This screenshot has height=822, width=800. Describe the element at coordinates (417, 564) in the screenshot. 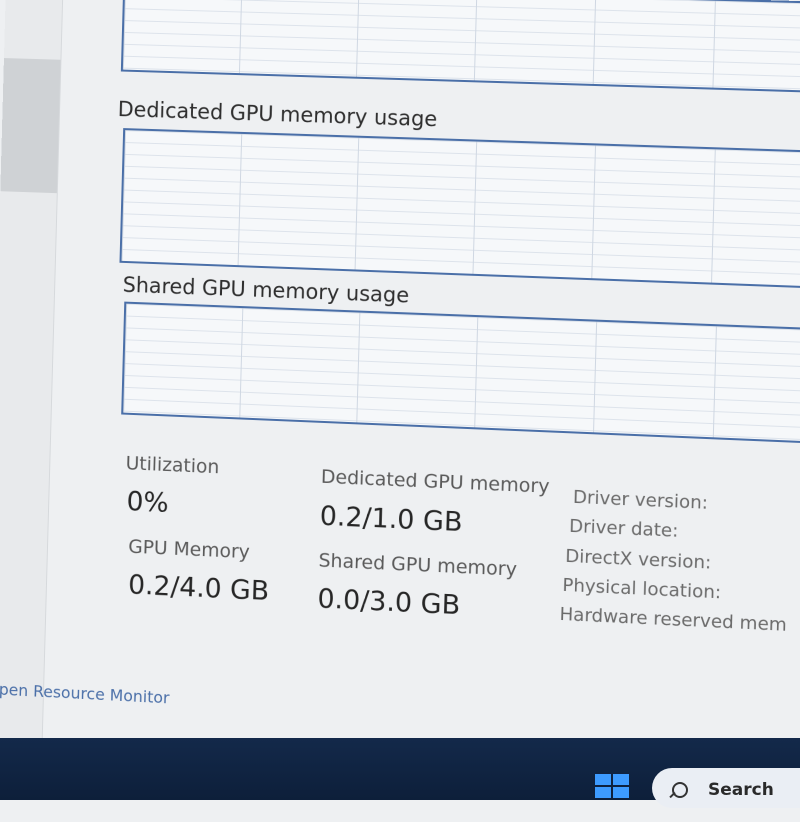

I see `shared-memory-label: Shared GPU memory` at that location.